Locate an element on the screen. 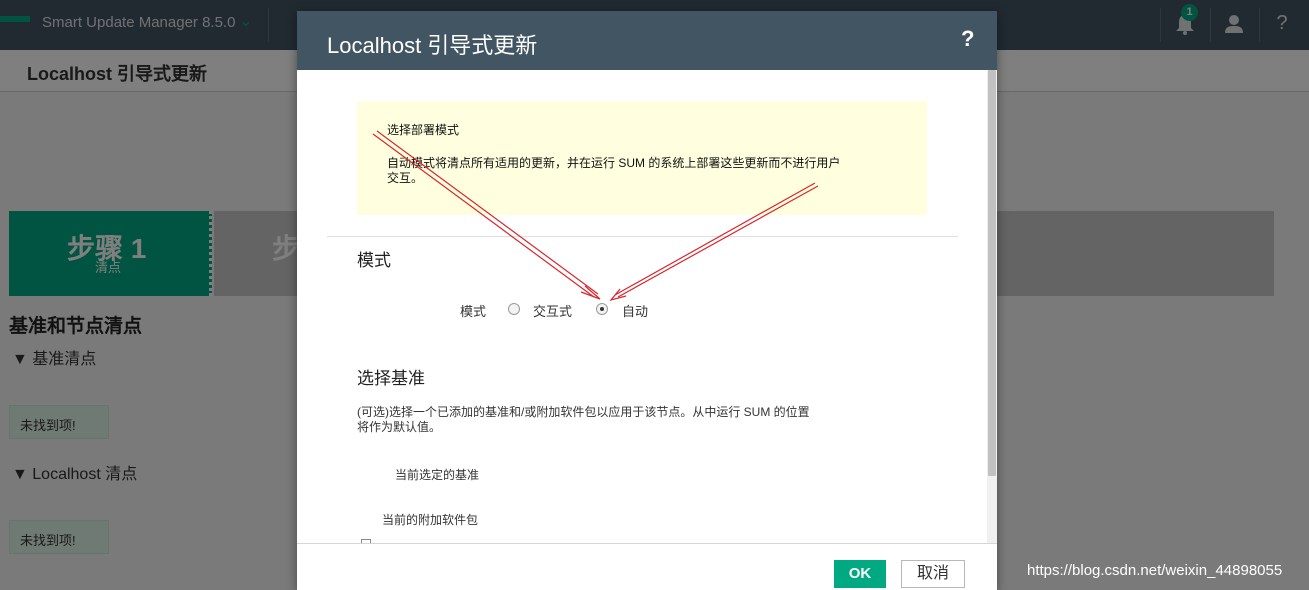 The width and height of the screenshot is (1309, 590). interactive-radio-label: 交互式 is located at coordinates (552, 310).